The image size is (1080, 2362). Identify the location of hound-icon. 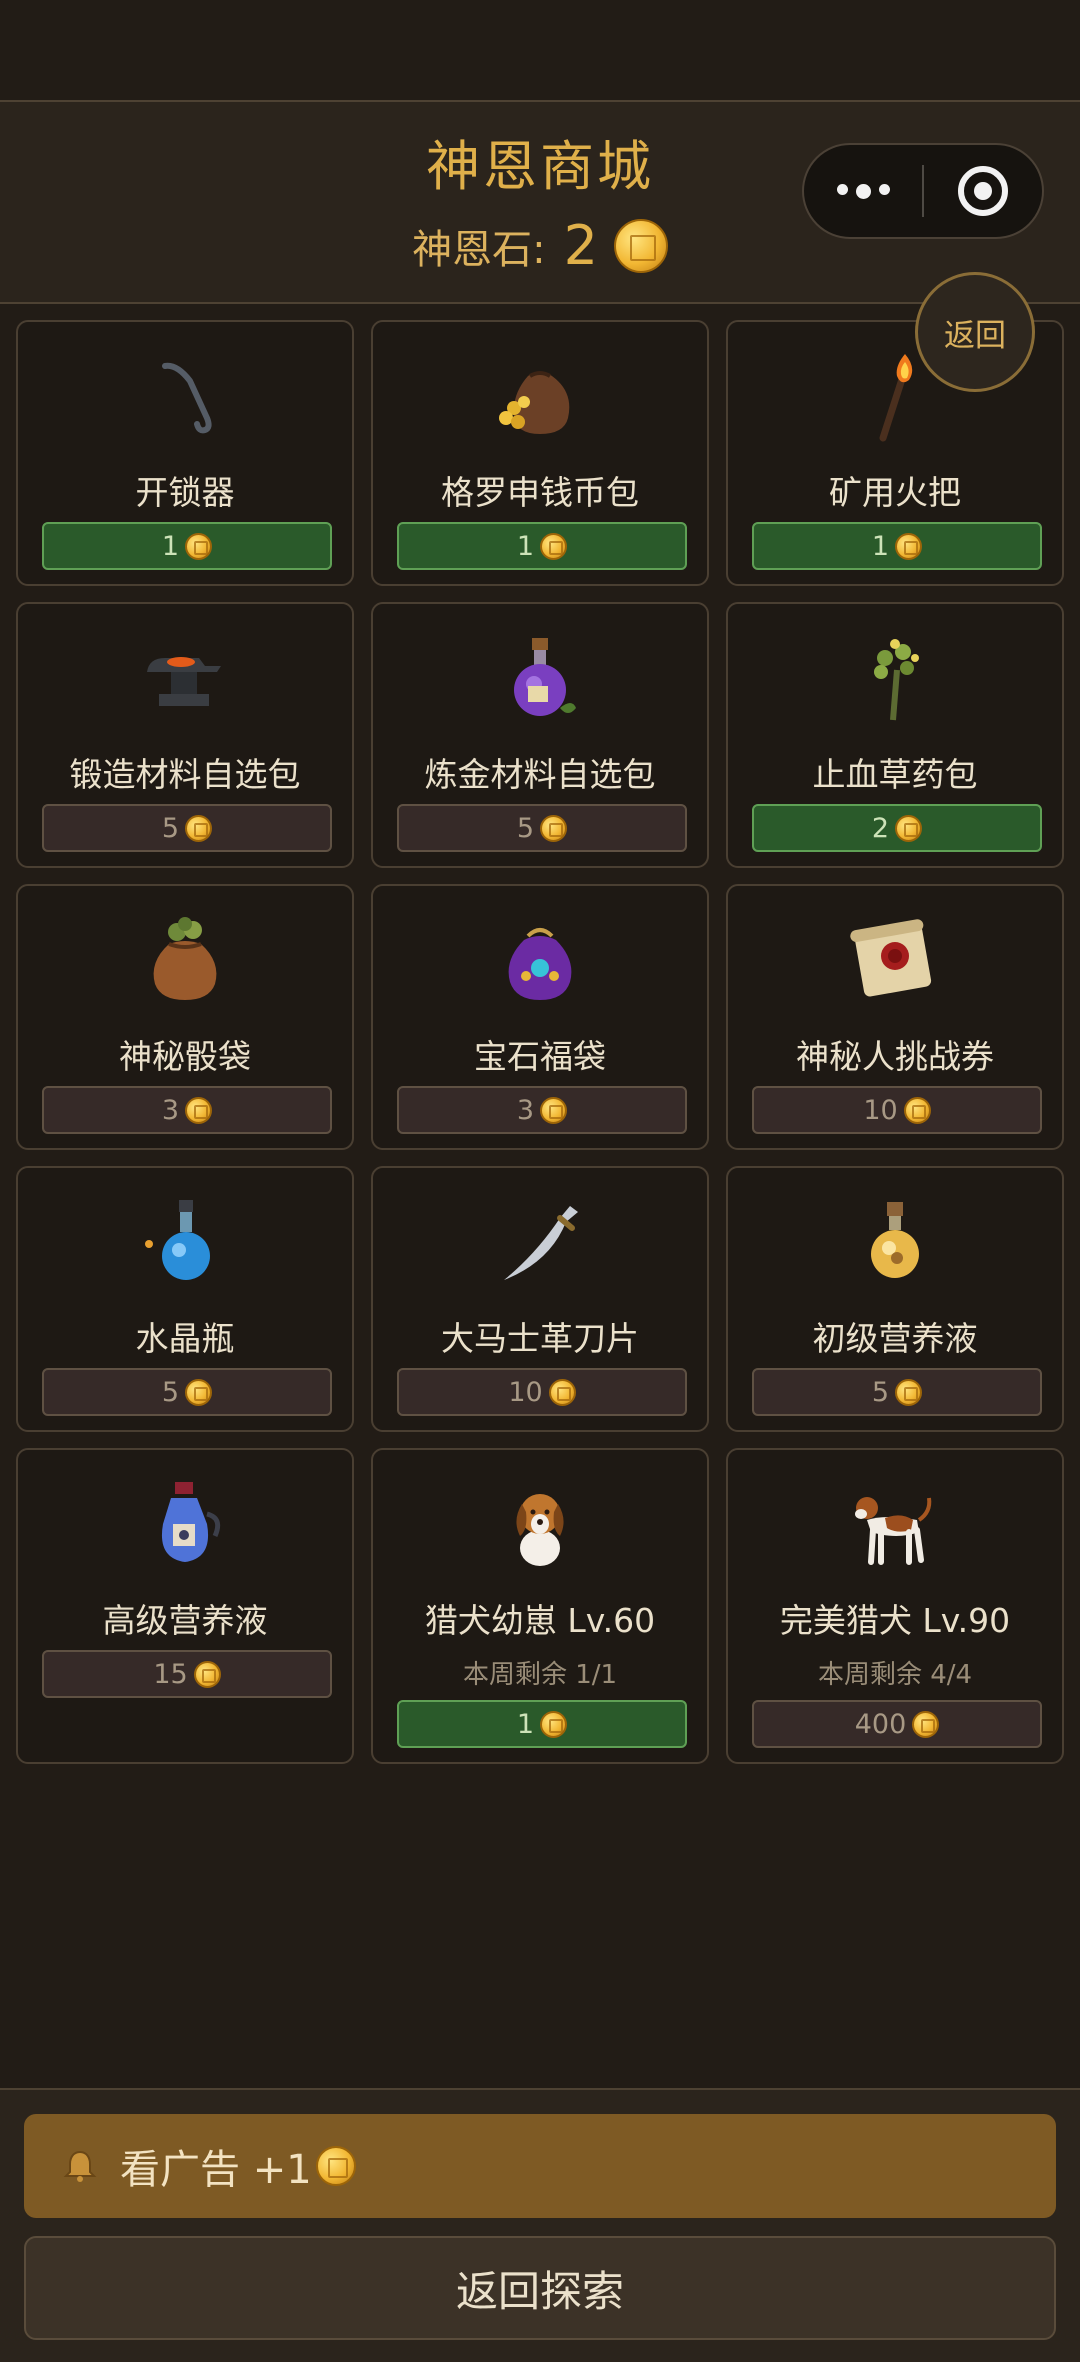
(895, 1524).